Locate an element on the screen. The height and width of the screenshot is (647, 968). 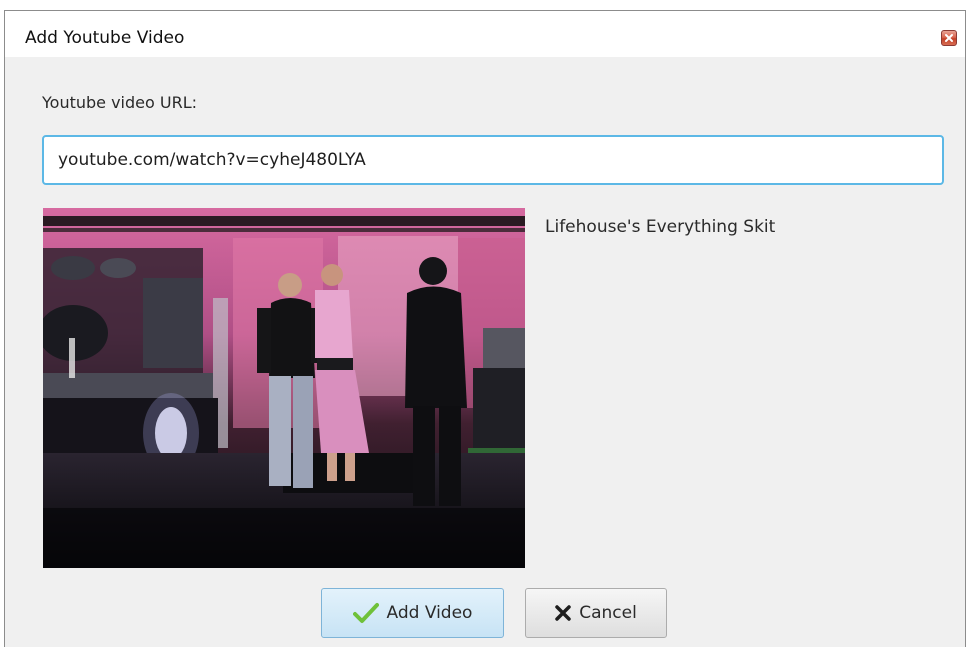
add-video-button: Add Video is located at coordinates (412, 613).